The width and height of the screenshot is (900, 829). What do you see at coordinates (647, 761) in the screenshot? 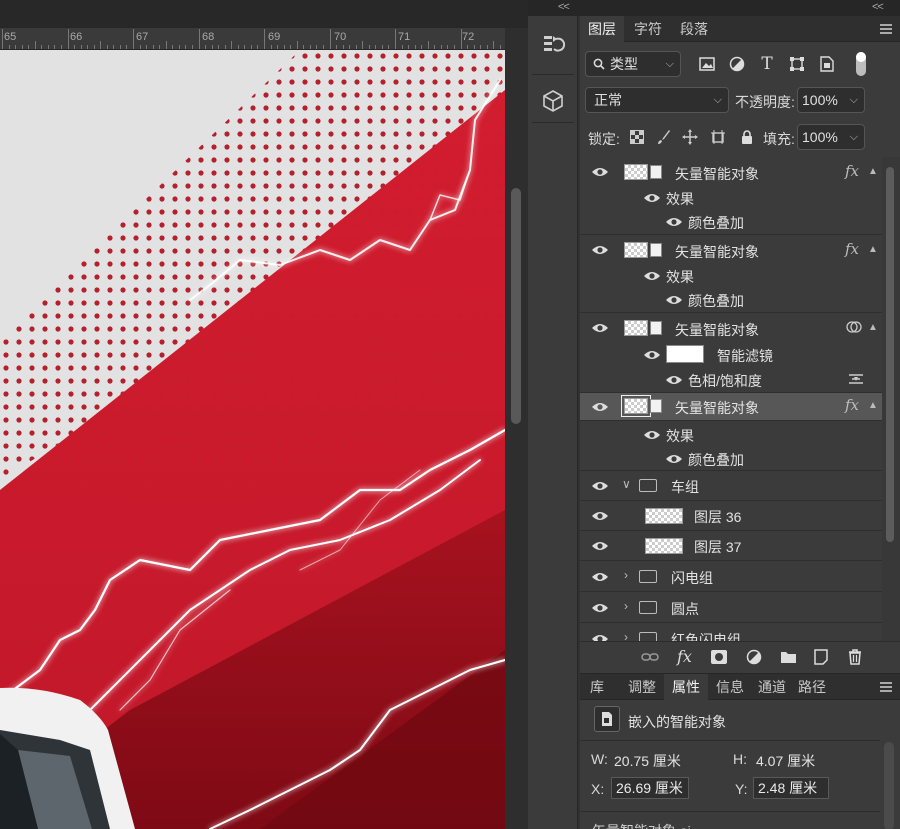
I see `width-value: 20.75 厘米` at bounding box center [647, 761].